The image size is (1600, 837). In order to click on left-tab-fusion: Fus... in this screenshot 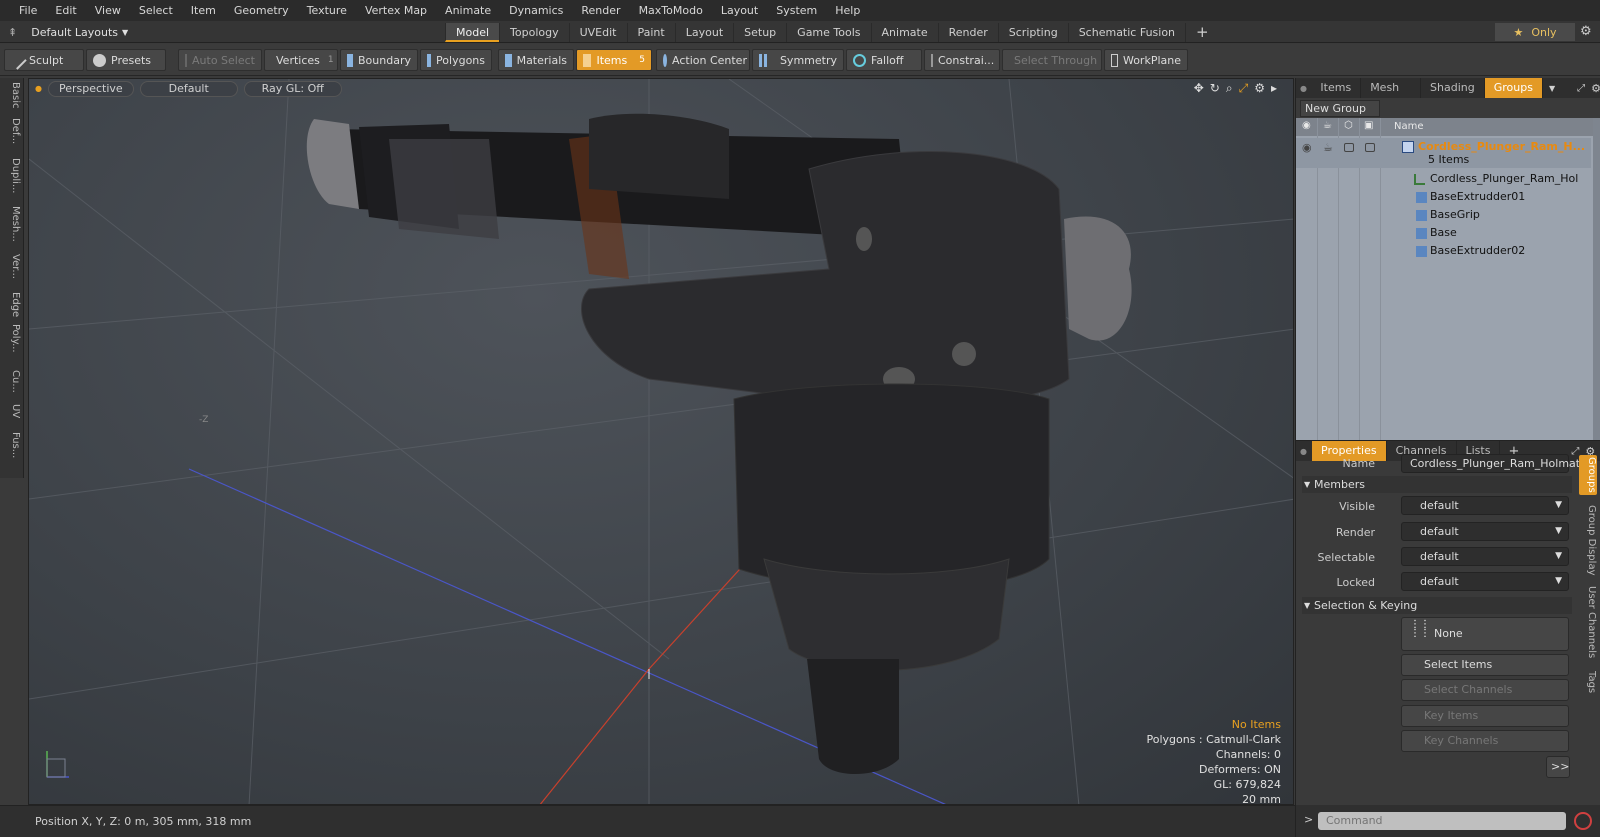, I will do `click(12, 445)`.